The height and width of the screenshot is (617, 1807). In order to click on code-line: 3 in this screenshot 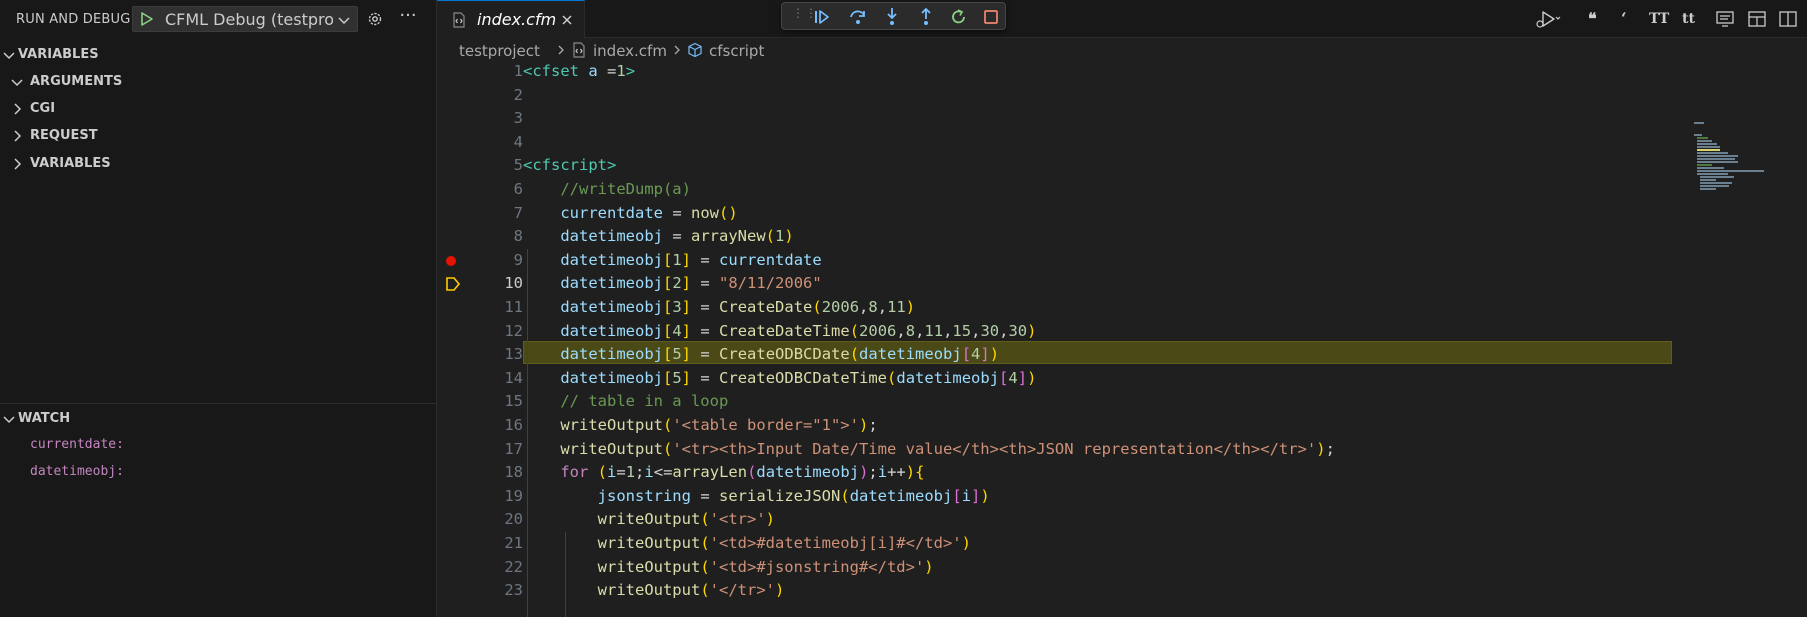, I will do `click(1122, 119)`.